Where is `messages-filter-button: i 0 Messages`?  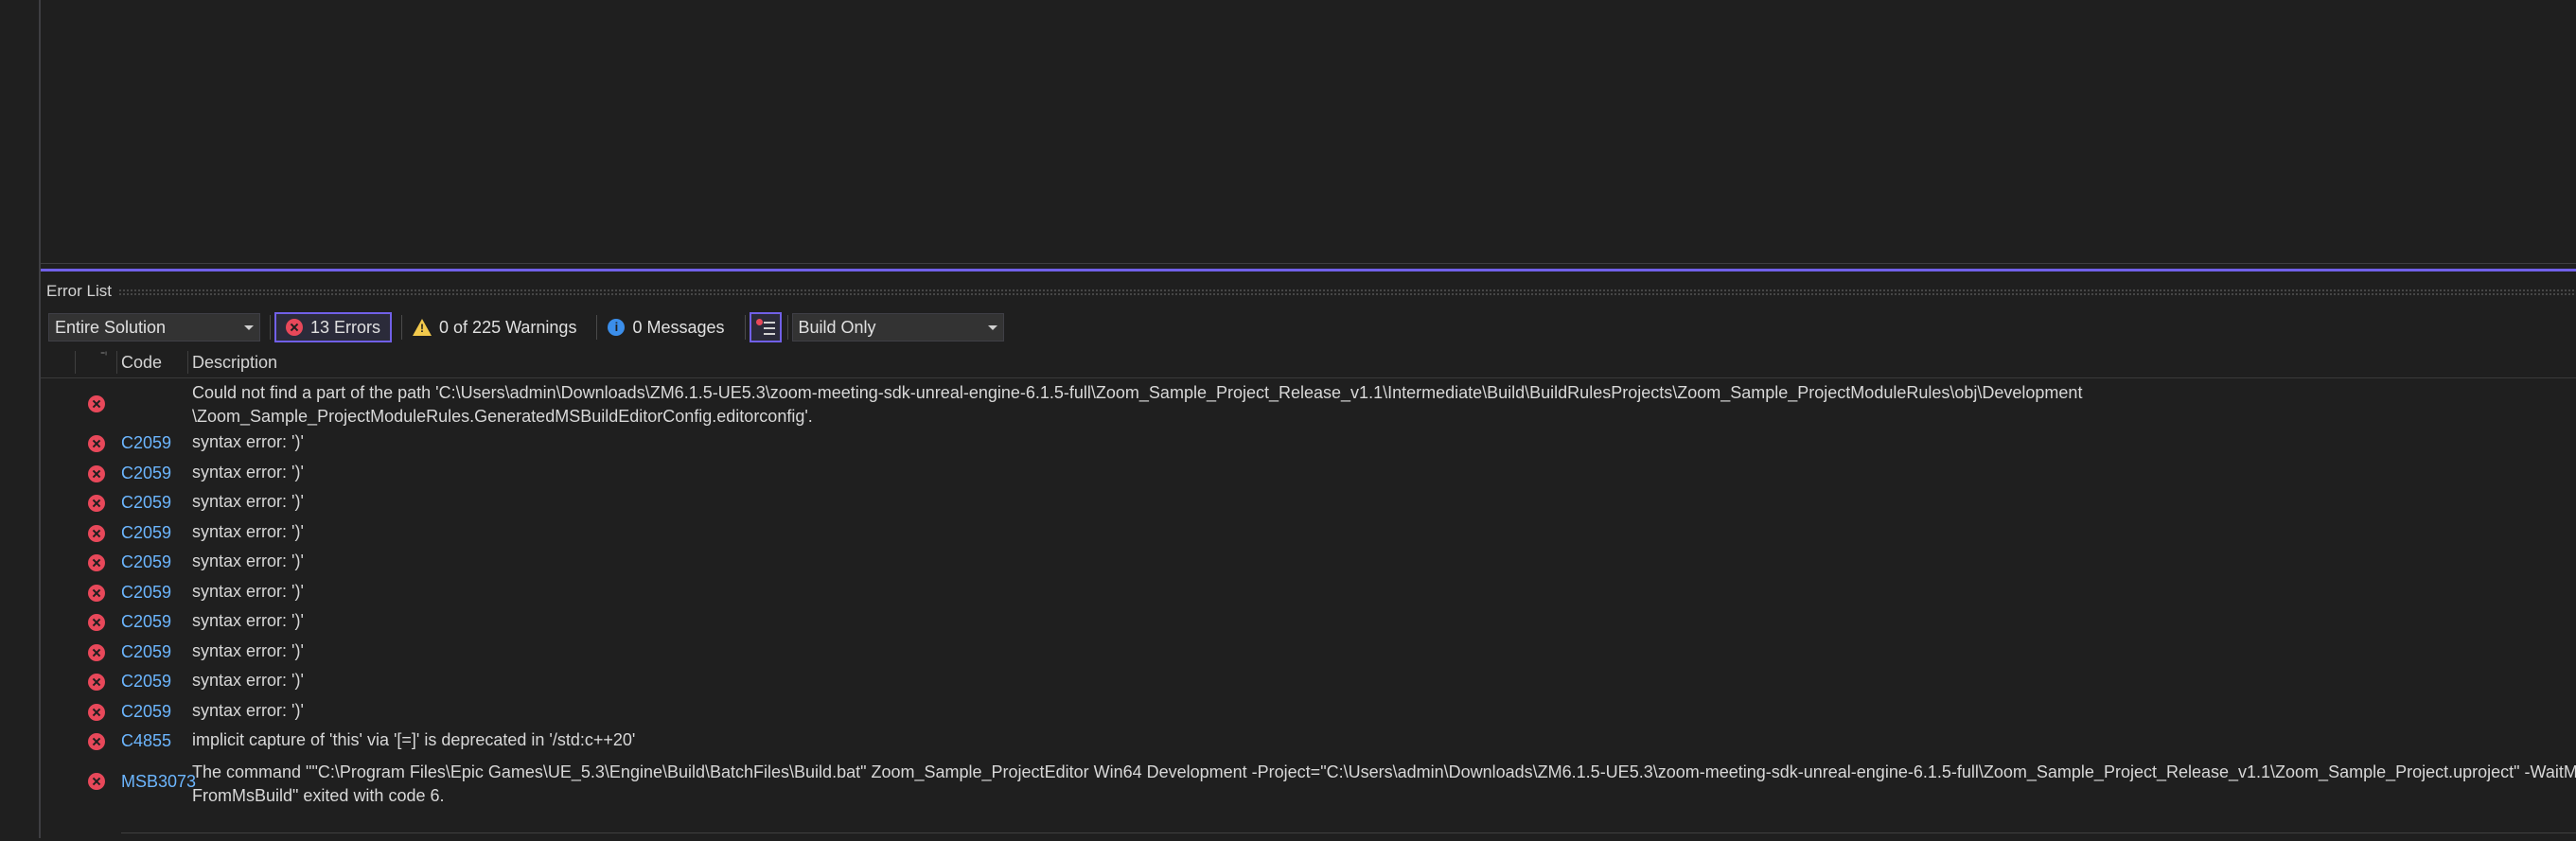
messages-filter-button: i 0 Messages is located at coordinates (665, 327).